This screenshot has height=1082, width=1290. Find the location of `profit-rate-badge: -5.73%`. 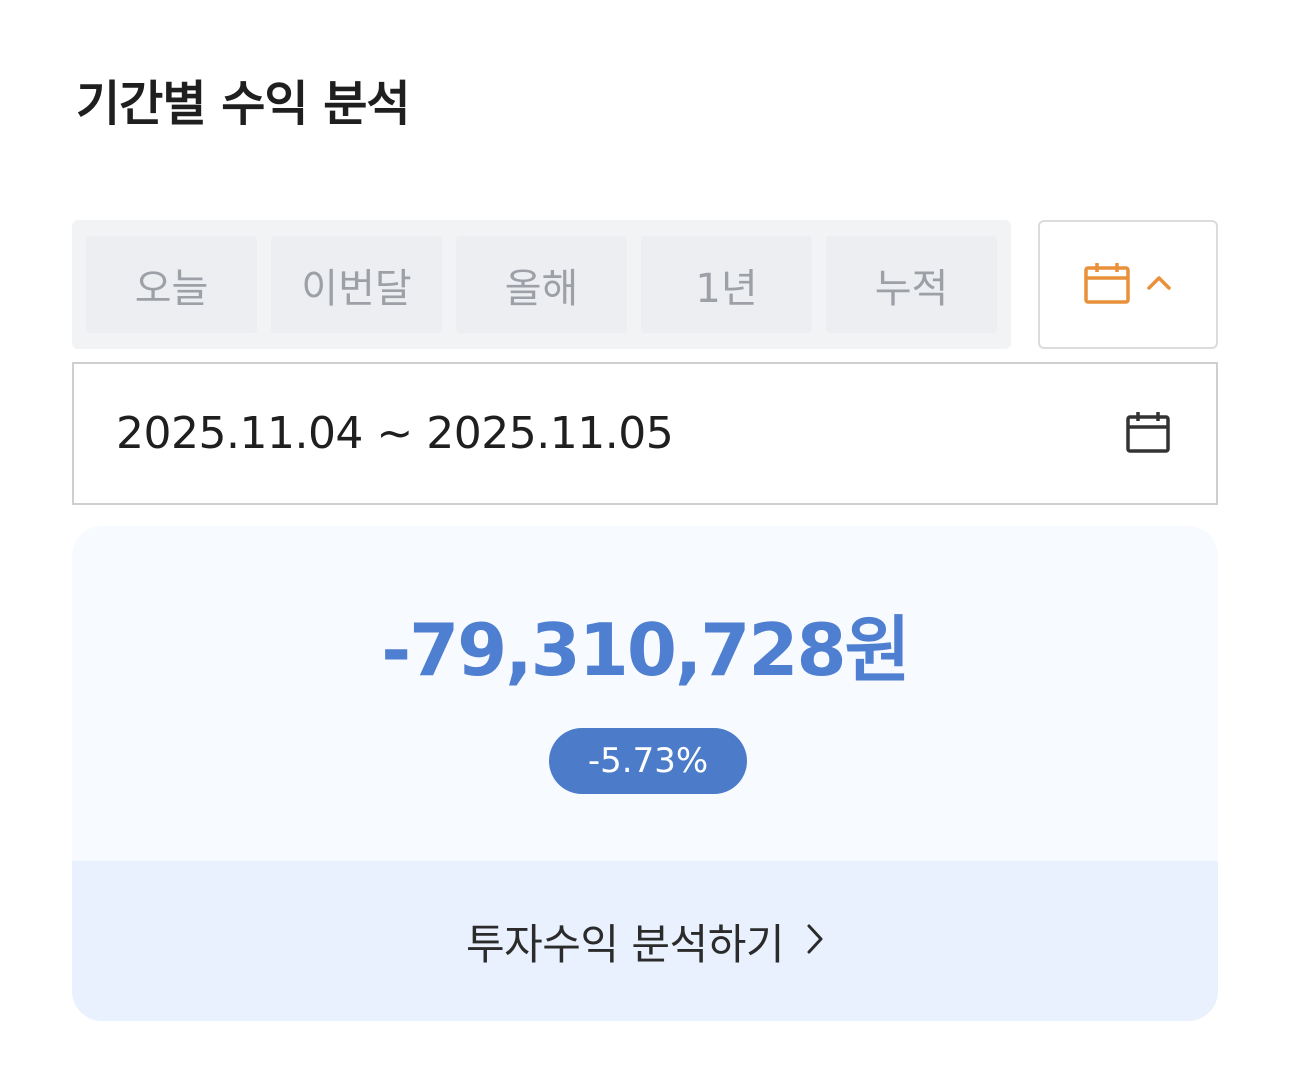

profit-rate-badge: -5.73% is located at coordinates (648, 761).